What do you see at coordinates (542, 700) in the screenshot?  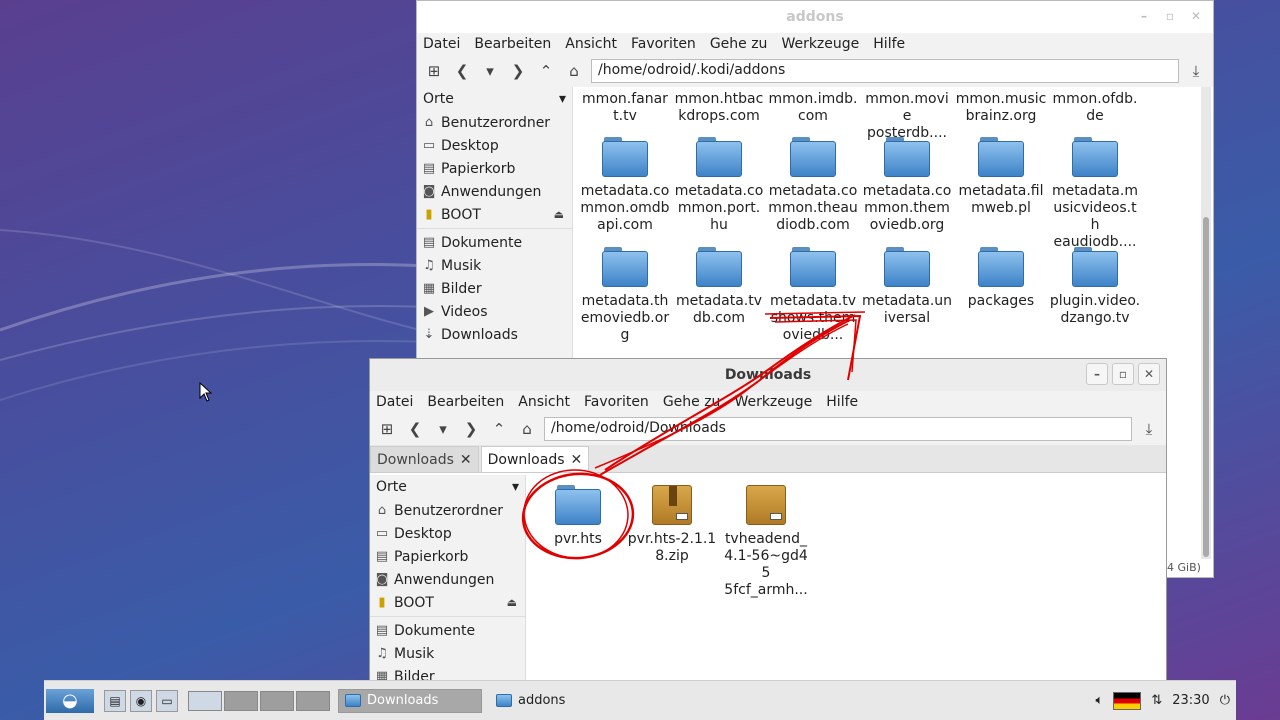 I see `task-label: addons` at bounding box center [542, 700].